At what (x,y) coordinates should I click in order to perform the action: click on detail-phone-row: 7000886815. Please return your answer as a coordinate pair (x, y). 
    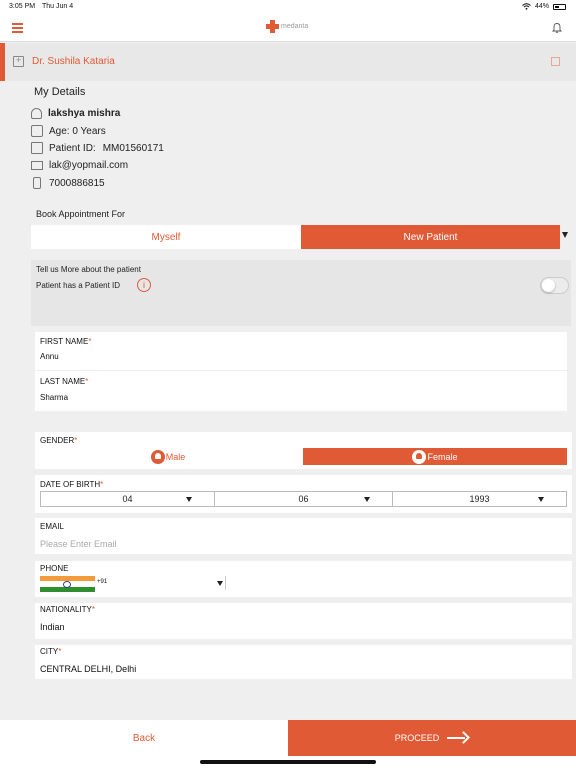
    Looking at the image, I should click on (68, 183).